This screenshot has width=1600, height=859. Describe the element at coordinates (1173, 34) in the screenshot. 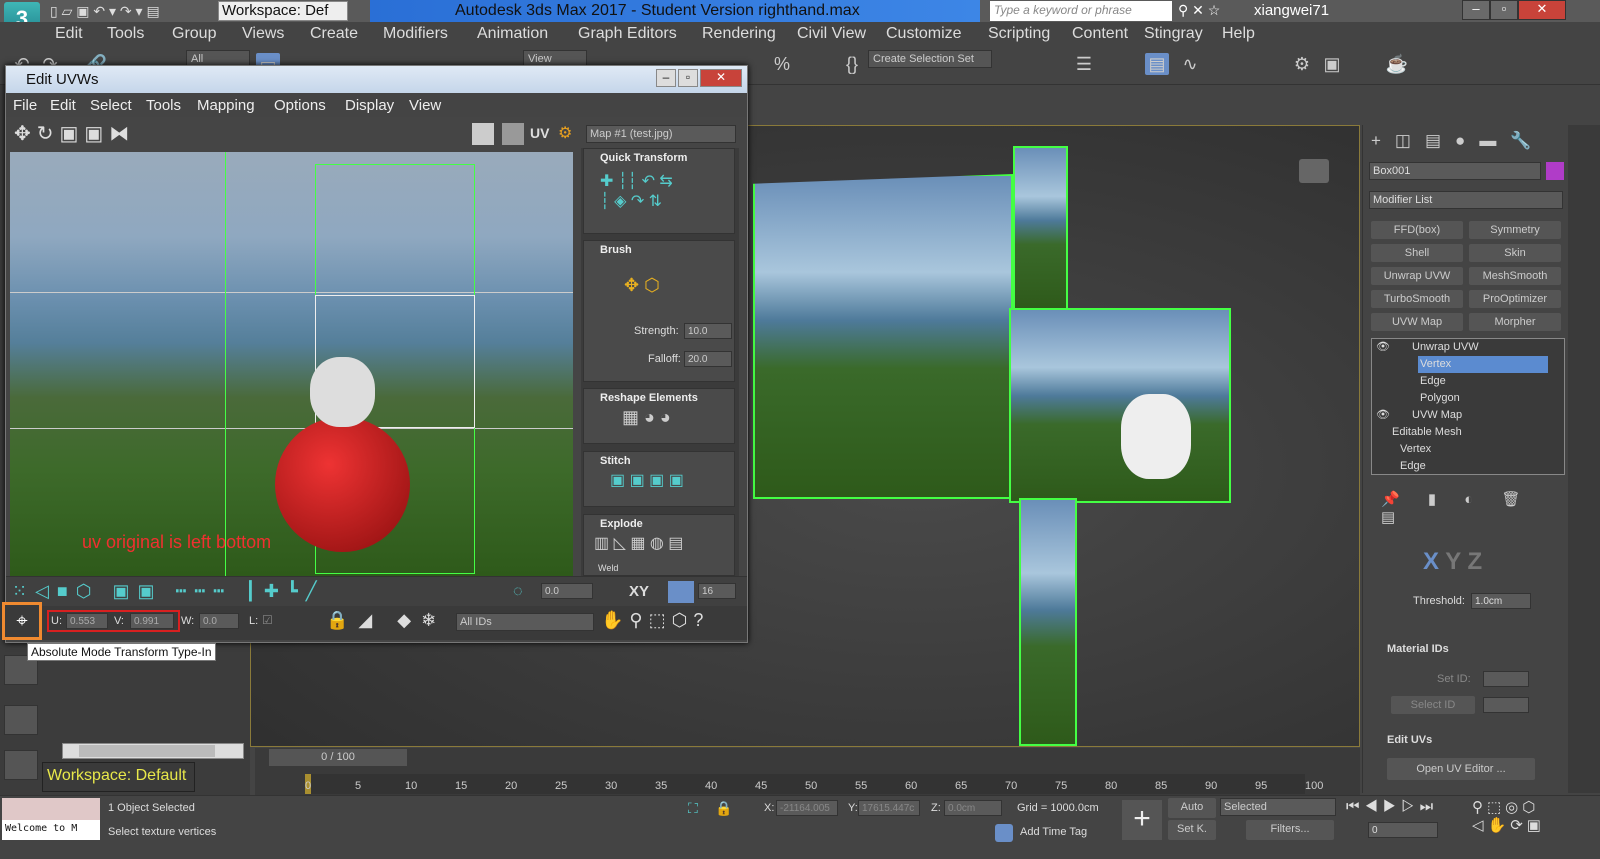

I see `menu-stingray: Stingray` at that location.